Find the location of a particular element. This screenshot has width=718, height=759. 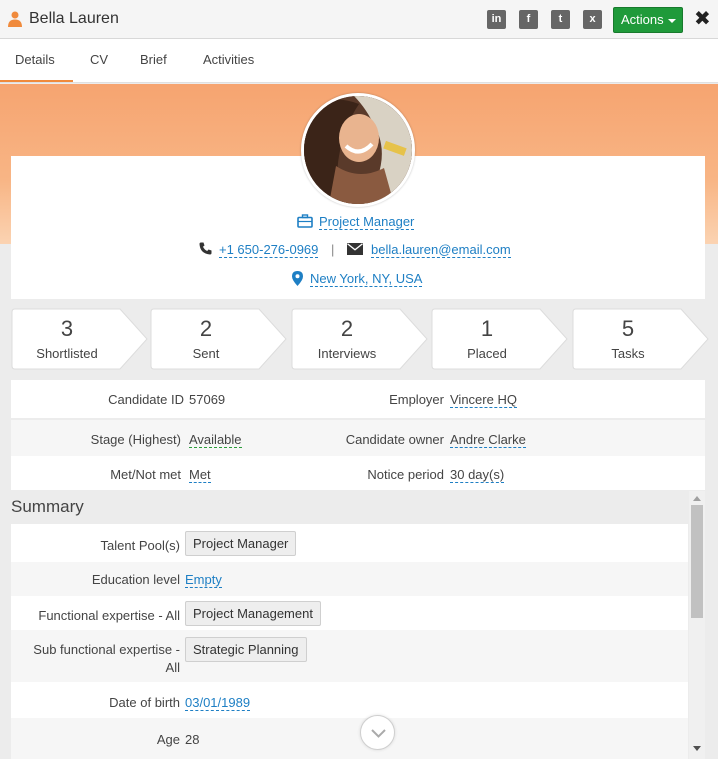

phone-icon is located at coordinates (205, 248).